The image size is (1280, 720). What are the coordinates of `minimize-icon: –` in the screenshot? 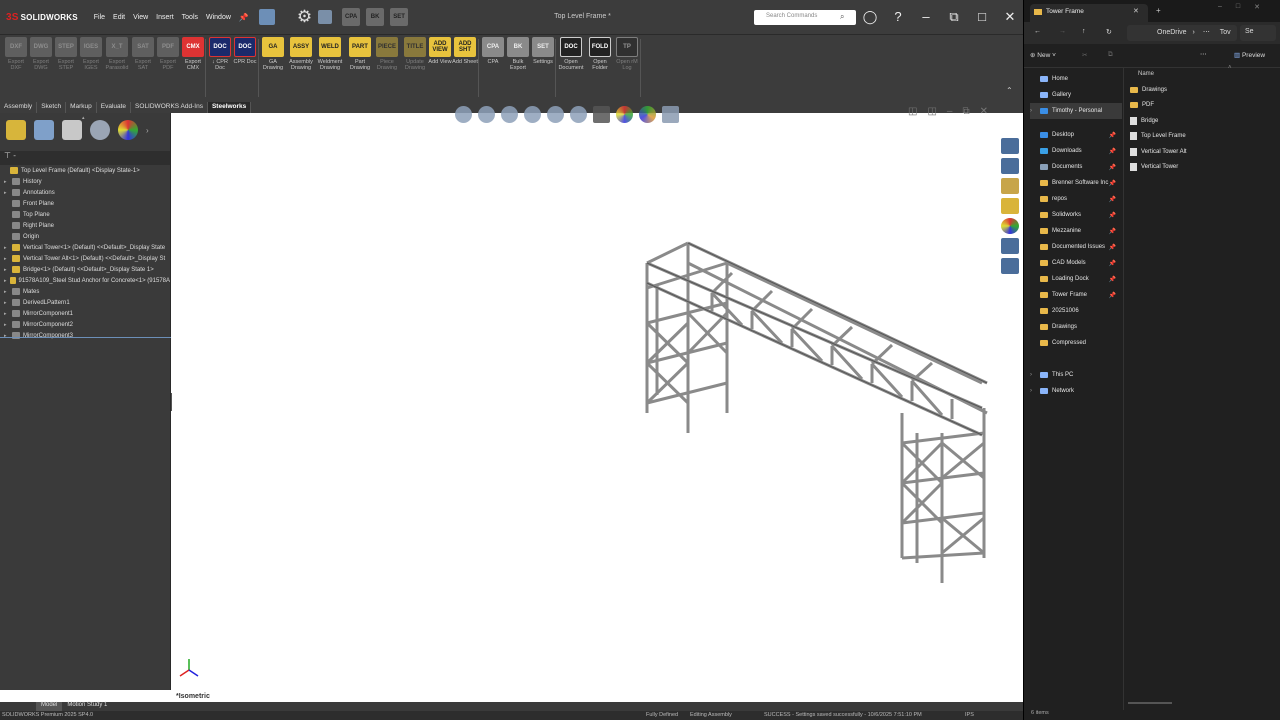 It's located at (926, 17).